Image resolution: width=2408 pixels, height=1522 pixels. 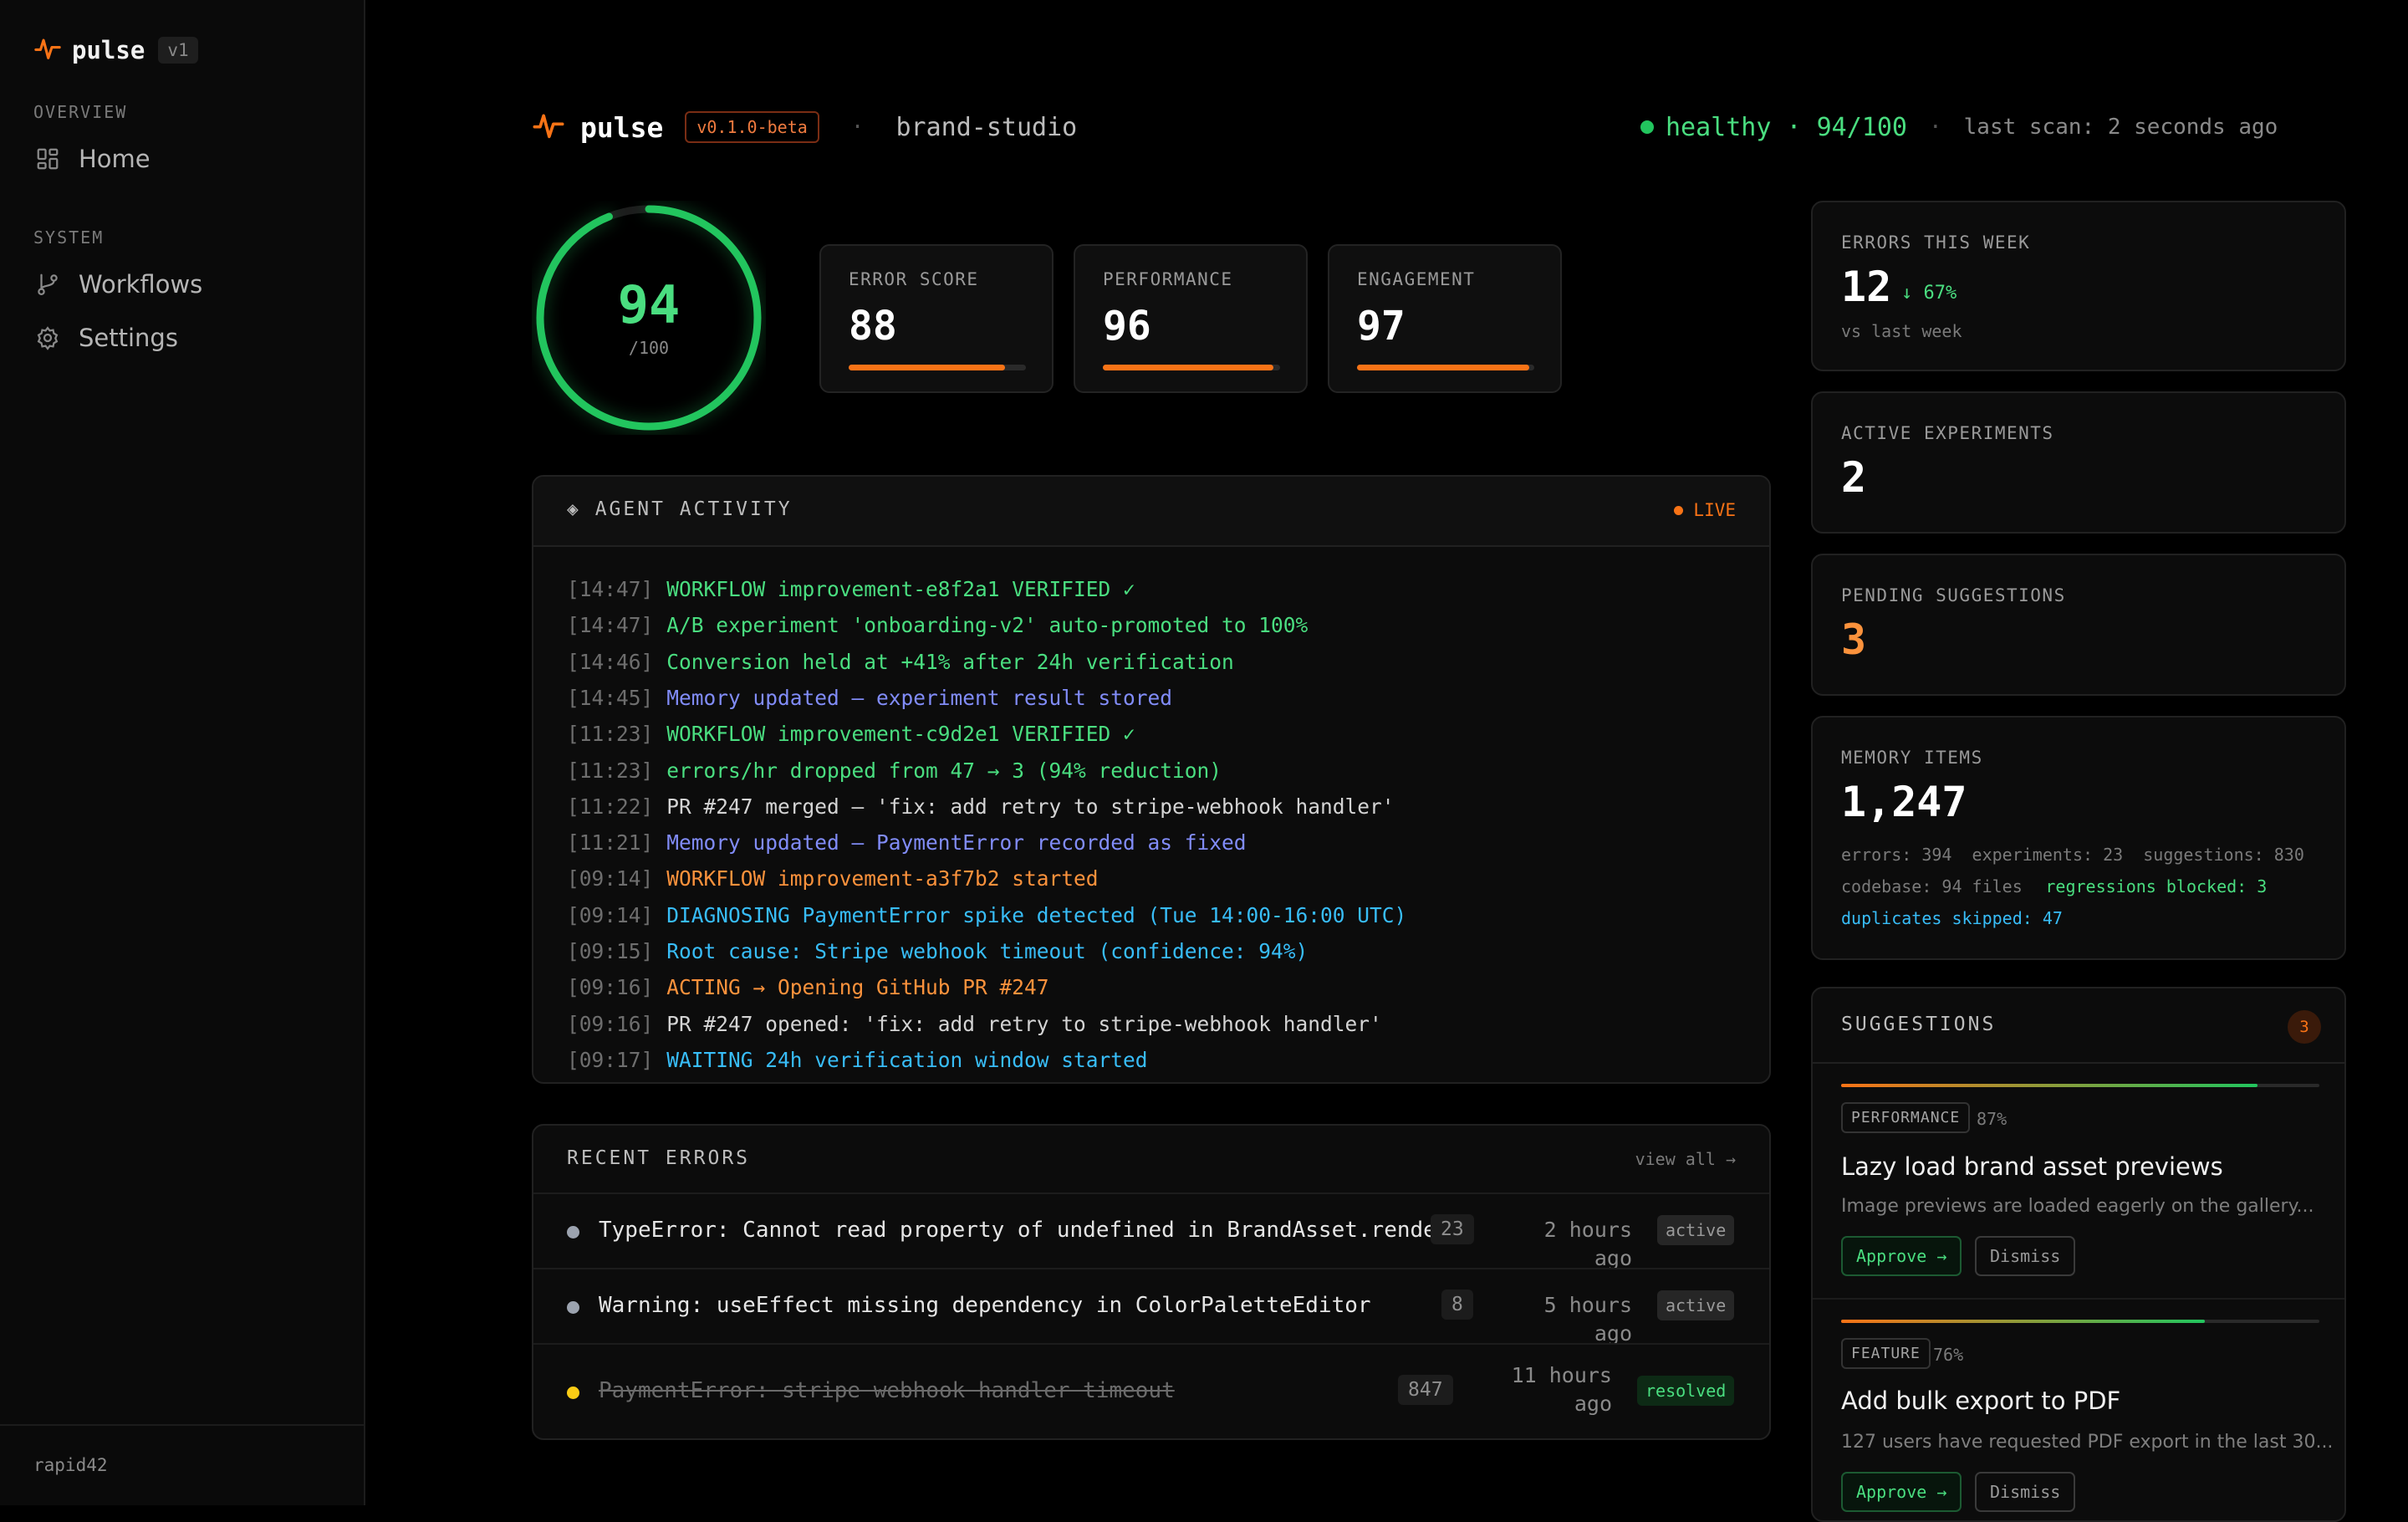 I want to click on agent-activity-header: ◈ AGENT ACTIVITY LIVE, so click(x=1151, y=512).